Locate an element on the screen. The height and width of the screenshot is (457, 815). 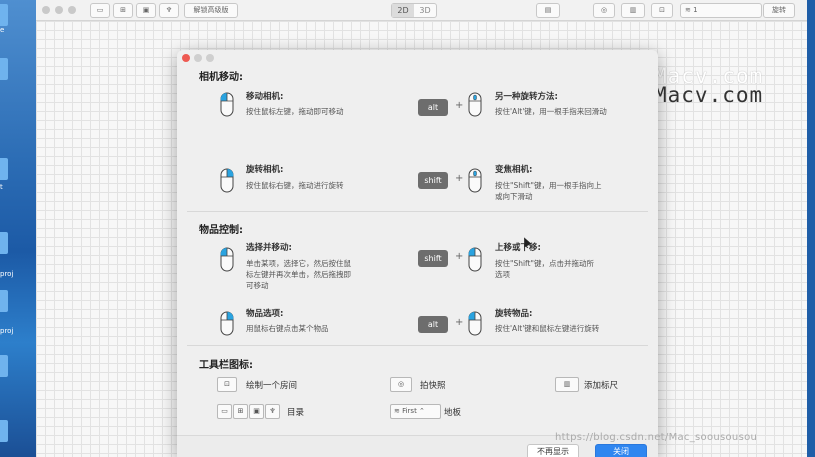
select-move-desc: 可移动 is located at coordinates (257, 285).